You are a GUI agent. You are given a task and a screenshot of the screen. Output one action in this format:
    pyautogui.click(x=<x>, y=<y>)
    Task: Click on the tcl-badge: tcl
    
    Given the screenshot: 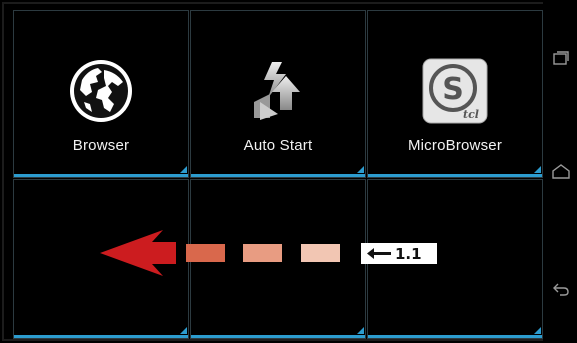 What is the action you would take?
    pyautogui.click(x=471, y=114)
    